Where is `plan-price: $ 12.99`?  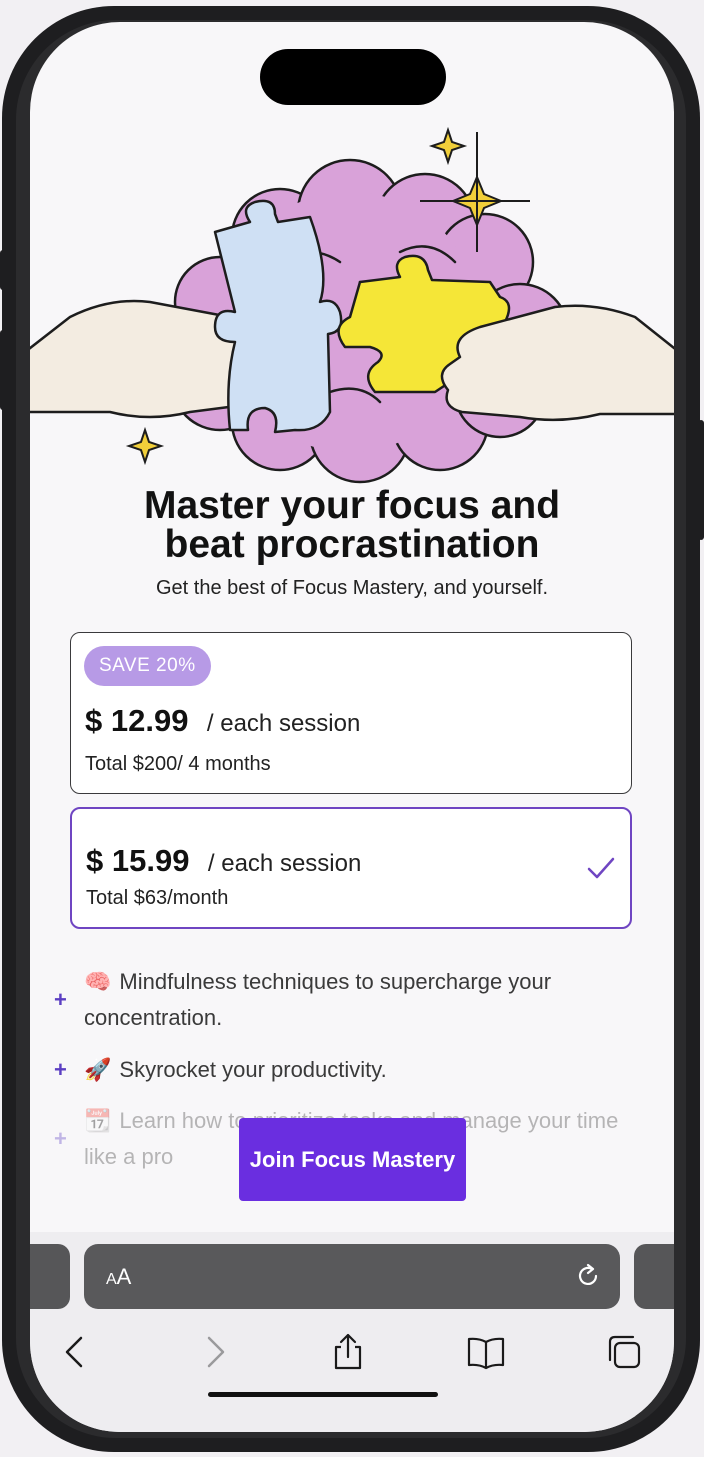
plan-price: $ 12.99 is located at coordinates (137, 720).